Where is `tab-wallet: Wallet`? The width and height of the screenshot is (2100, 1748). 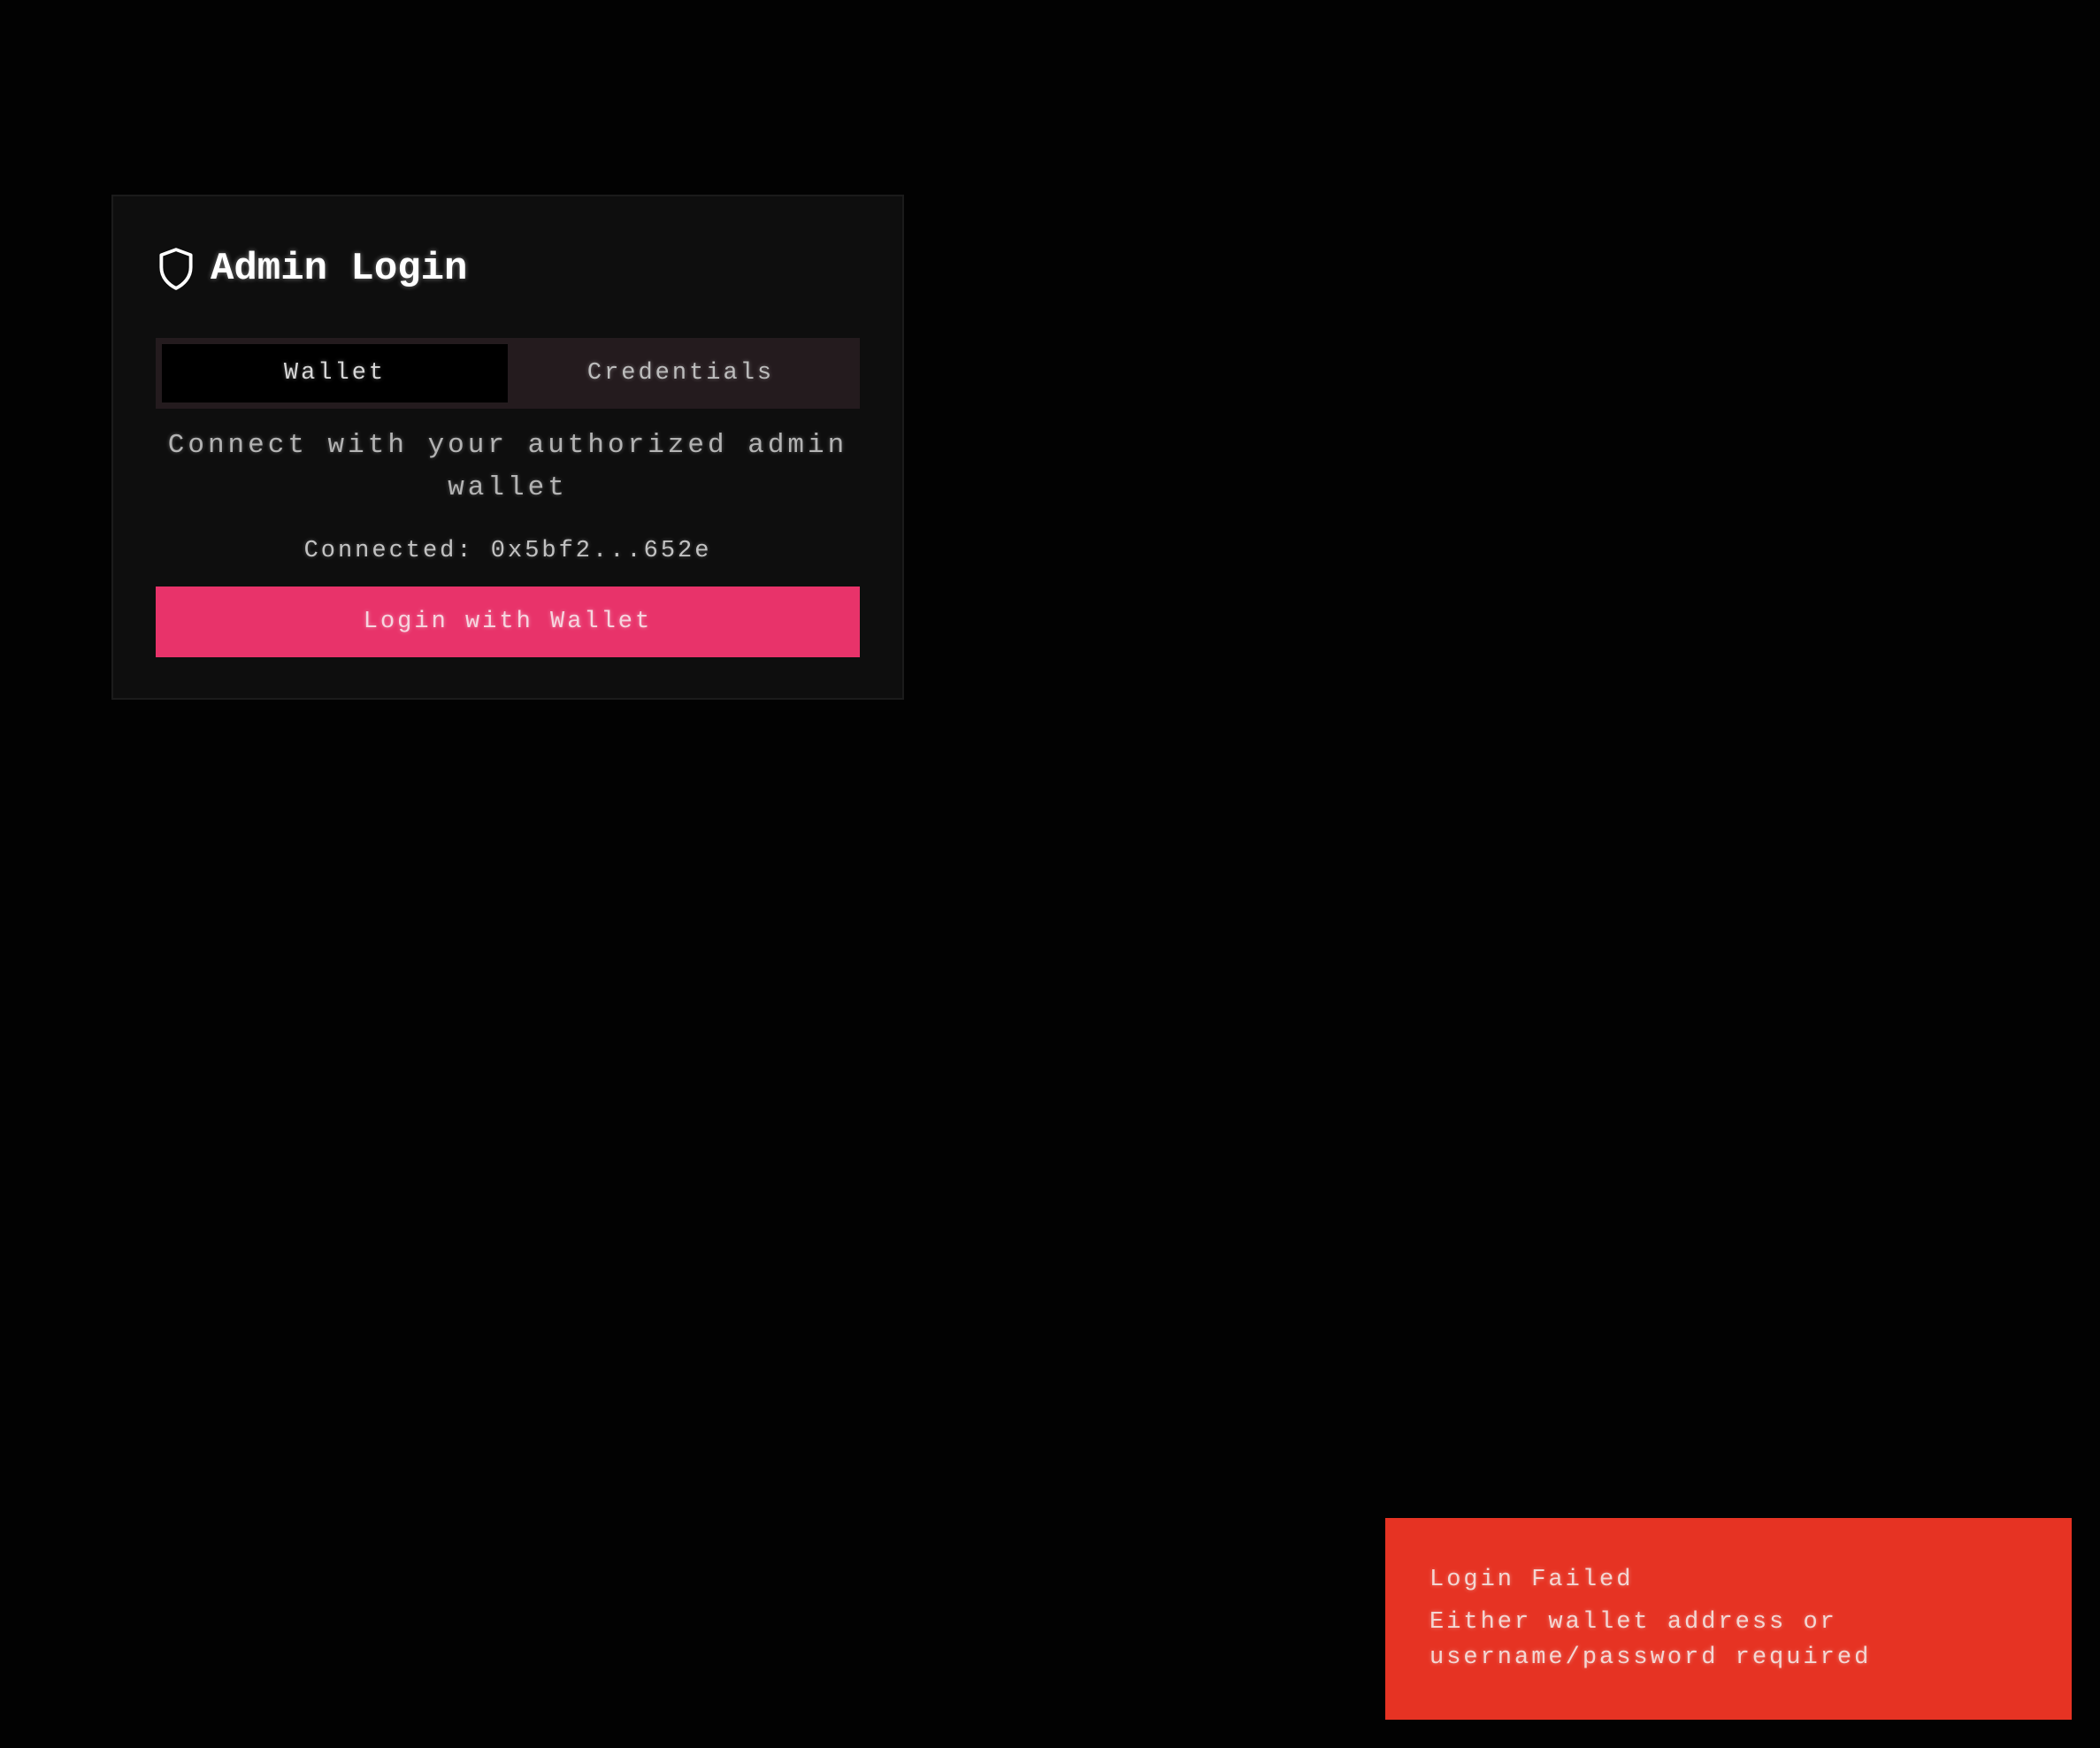
tab-wallet: Wallet is located at coordinates (335, 373).